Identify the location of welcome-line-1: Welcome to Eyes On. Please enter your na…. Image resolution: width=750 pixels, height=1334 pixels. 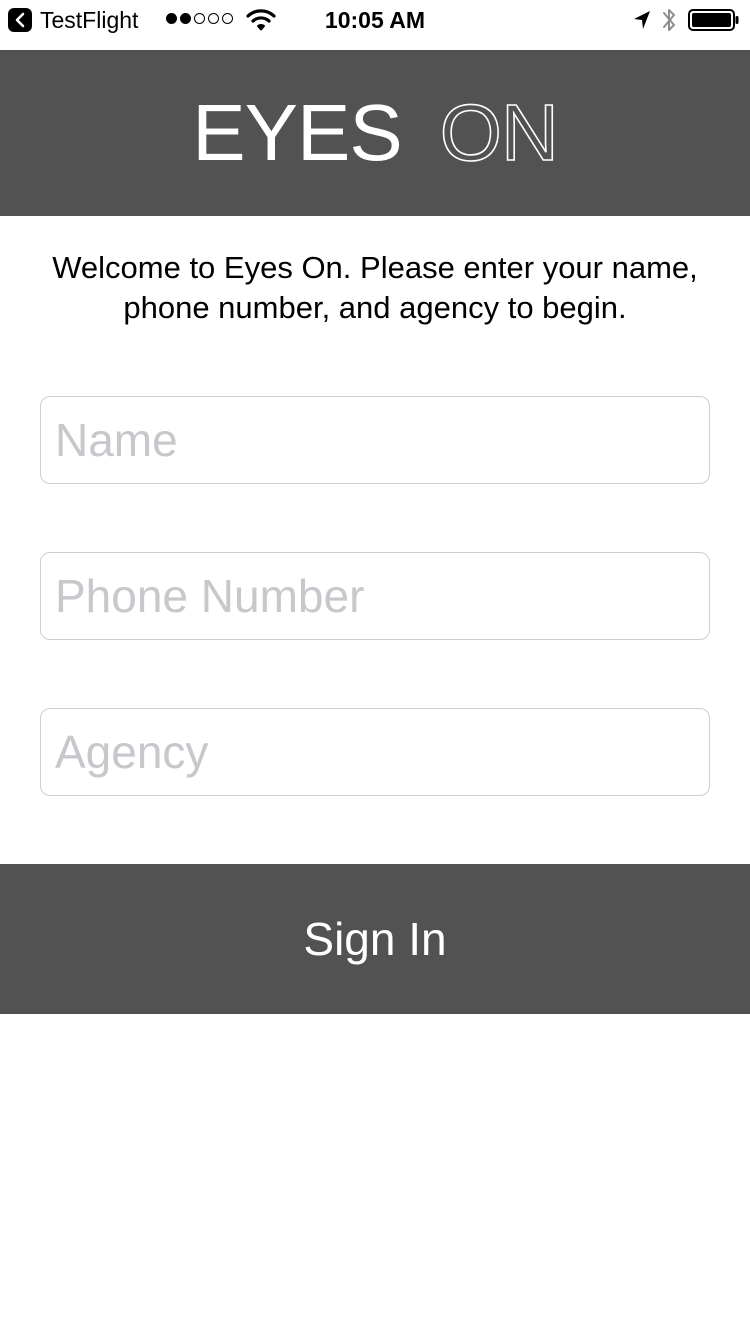
(375, 267).